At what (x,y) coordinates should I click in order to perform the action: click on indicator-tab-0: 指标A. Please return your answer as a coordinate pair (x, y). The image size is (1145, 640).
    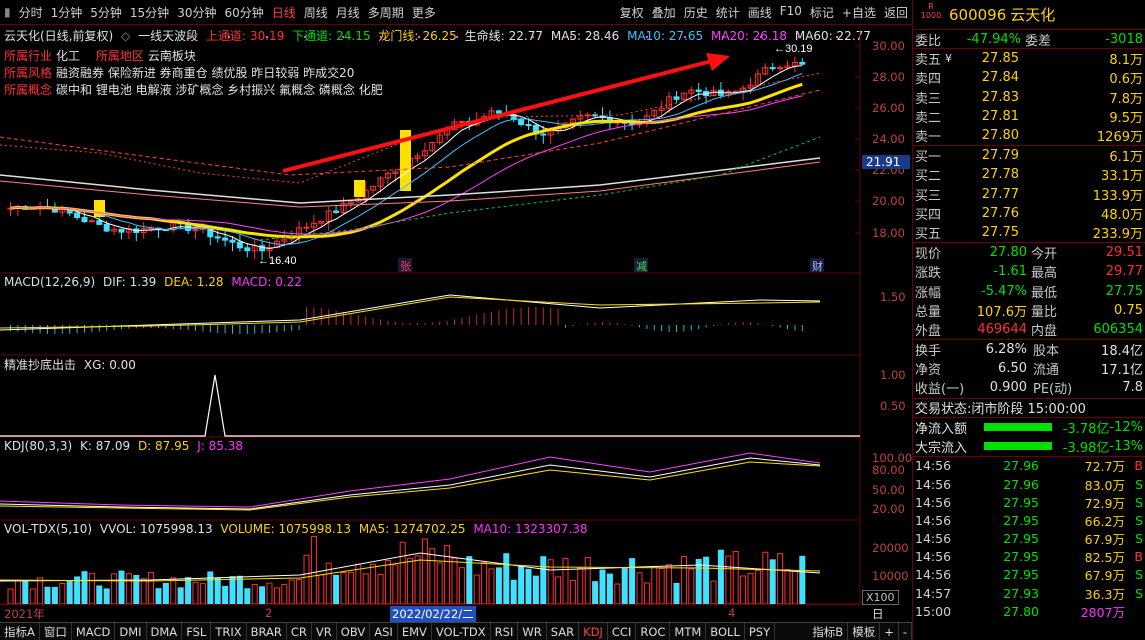
    Looking at the image, I should click on (20, 631).